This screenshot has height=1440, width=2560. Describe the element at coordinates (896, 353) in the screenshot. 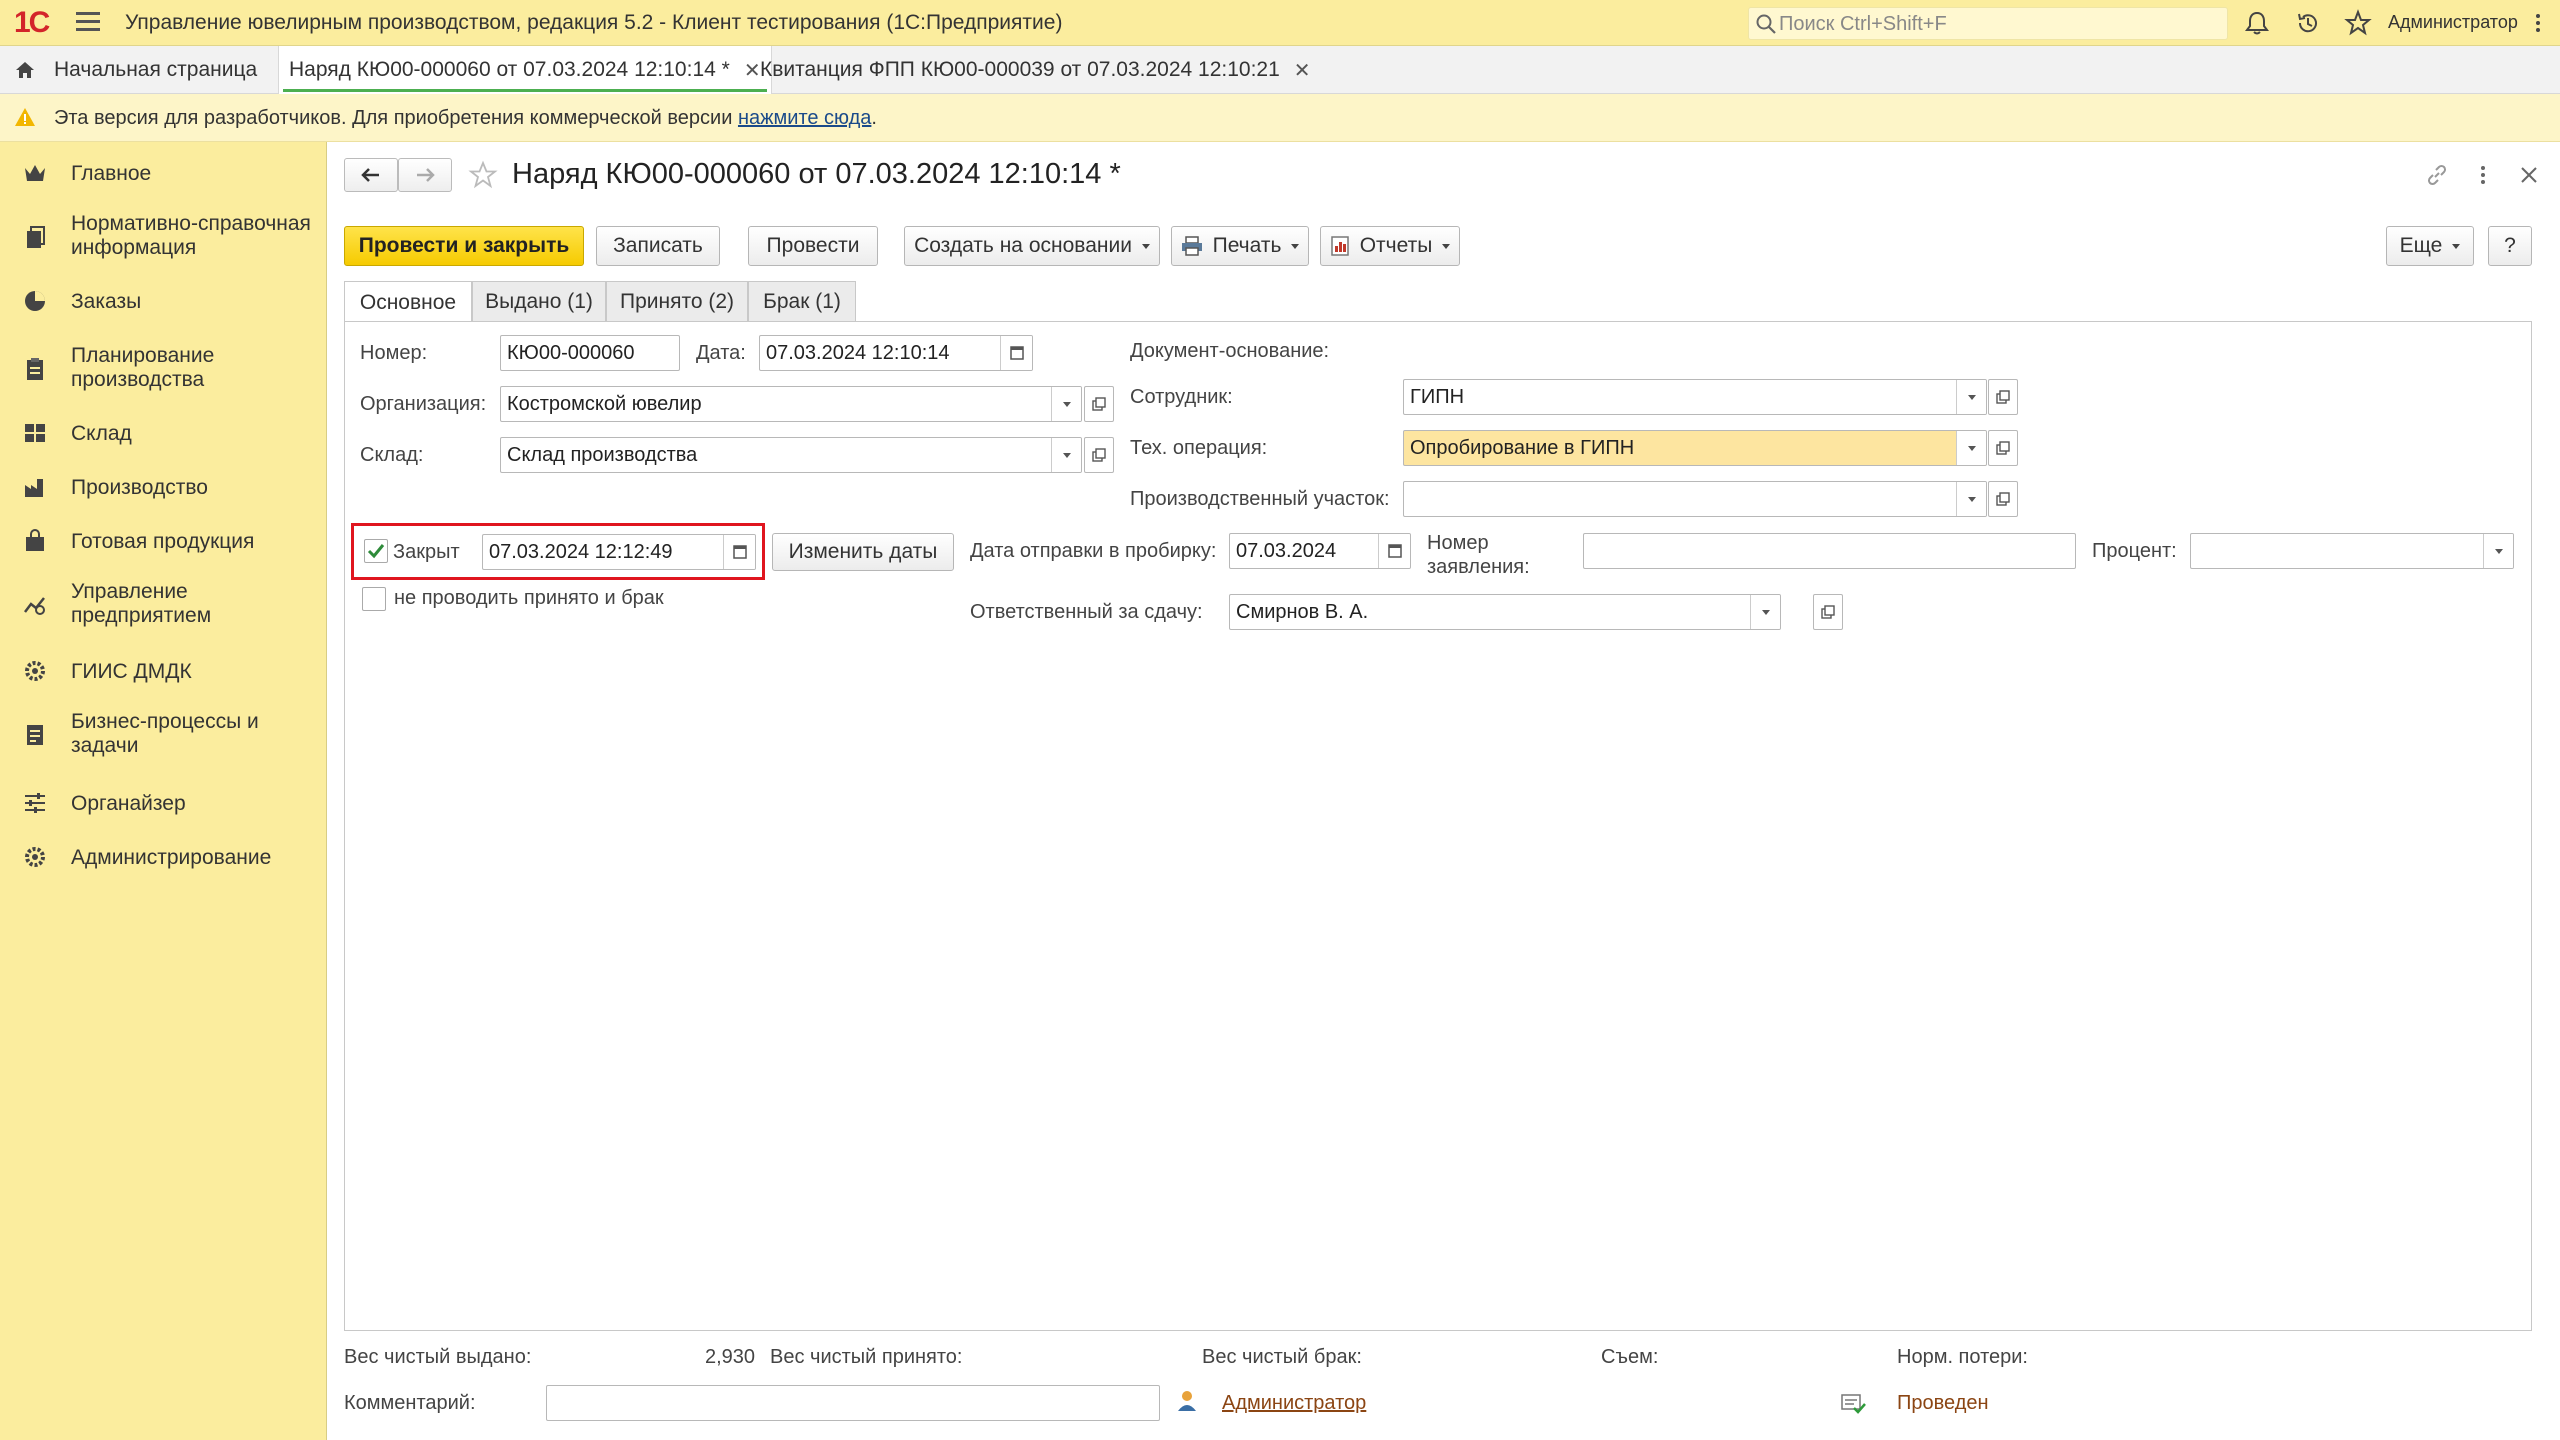

I see `date-field: 07.03.2024 12:10:14` at that location.